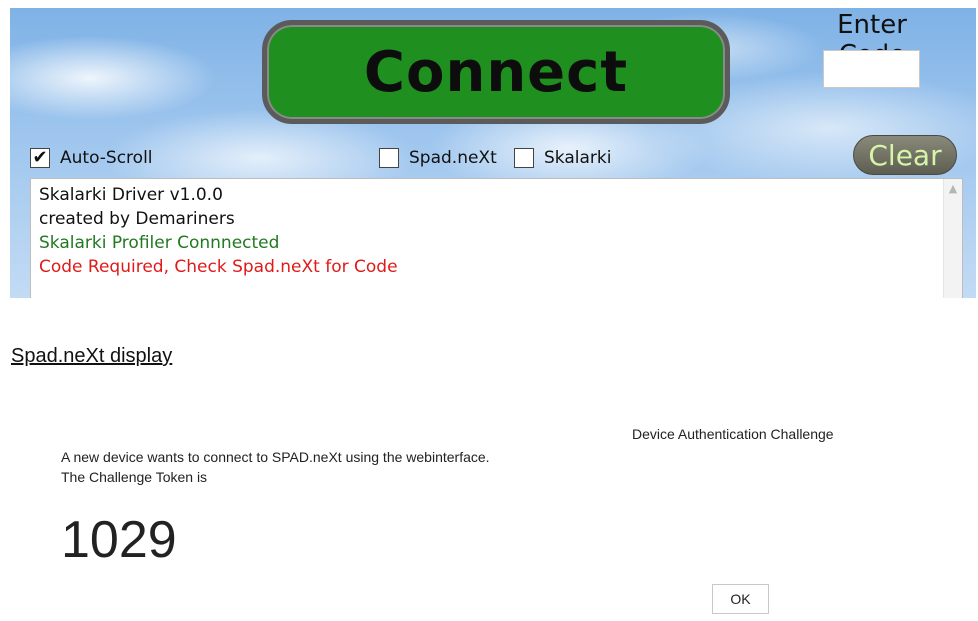 The height and width of the screenshot is (621, 978). What do you see at coordinates (131, 195) in the screenshot?
I see `log-line: Skalarki Driver v1.0.0` at bounding box center [131, 195].